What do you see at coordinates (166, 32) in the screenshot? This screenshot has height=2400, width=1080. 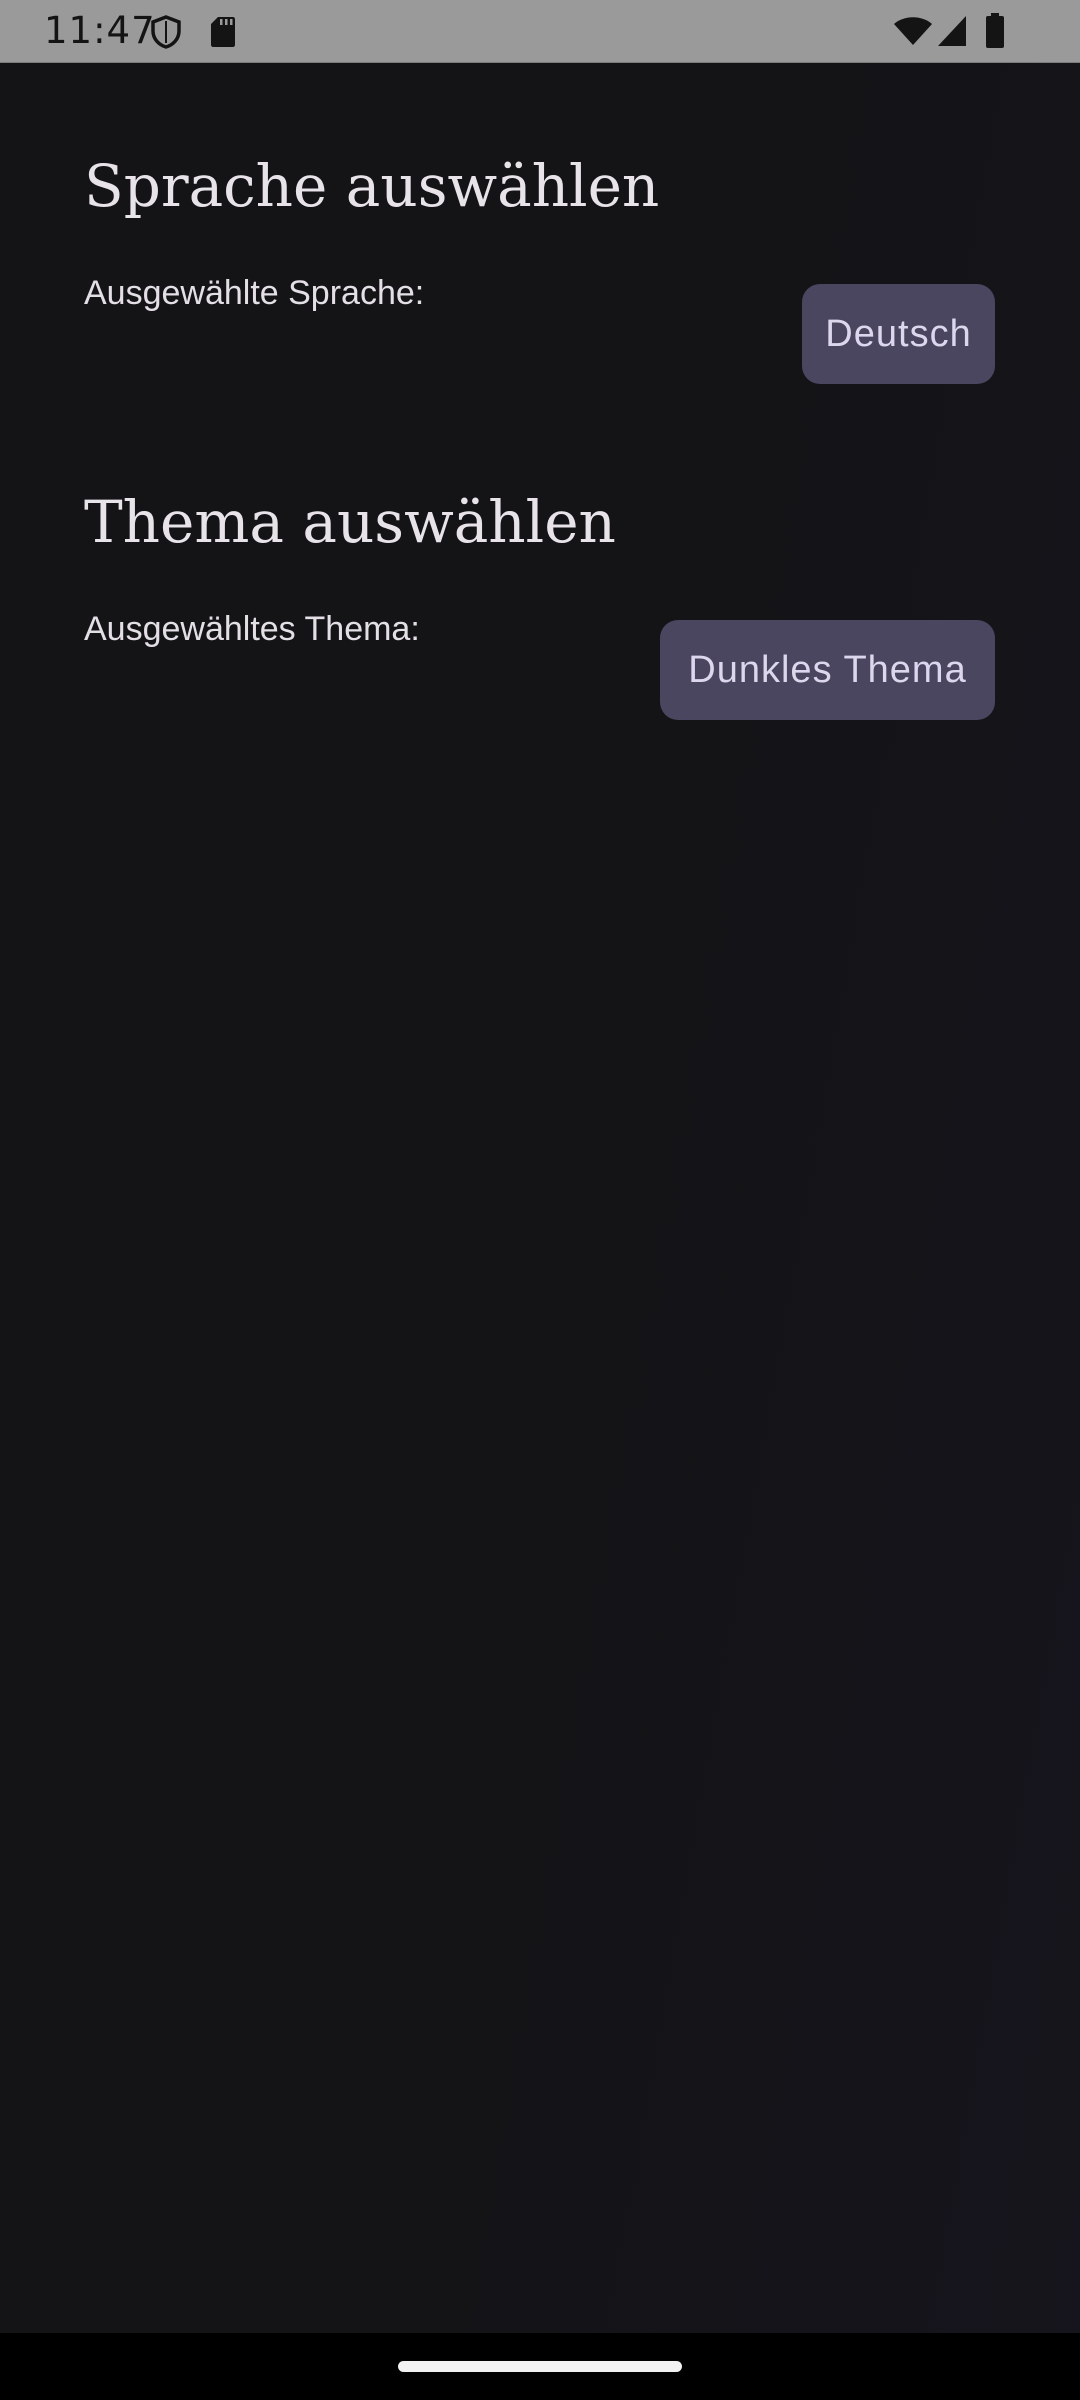 I see `shield-icon` at bounding box center [166, 32].